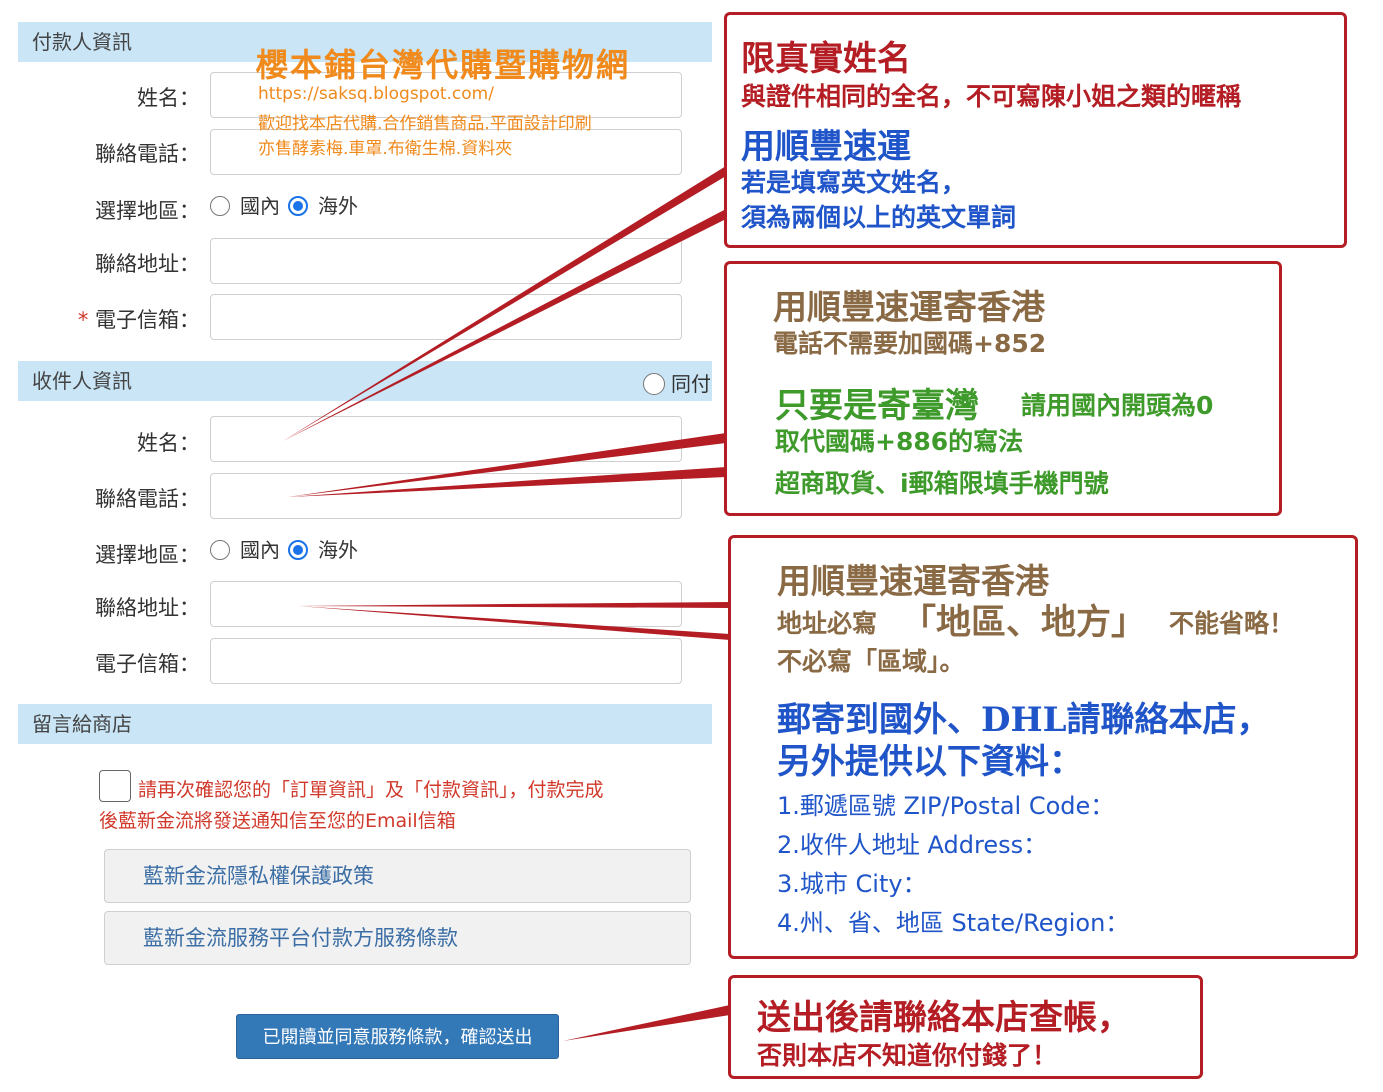  I want to click on note1-sf-title: 用順豐速運, so click(826, 147).